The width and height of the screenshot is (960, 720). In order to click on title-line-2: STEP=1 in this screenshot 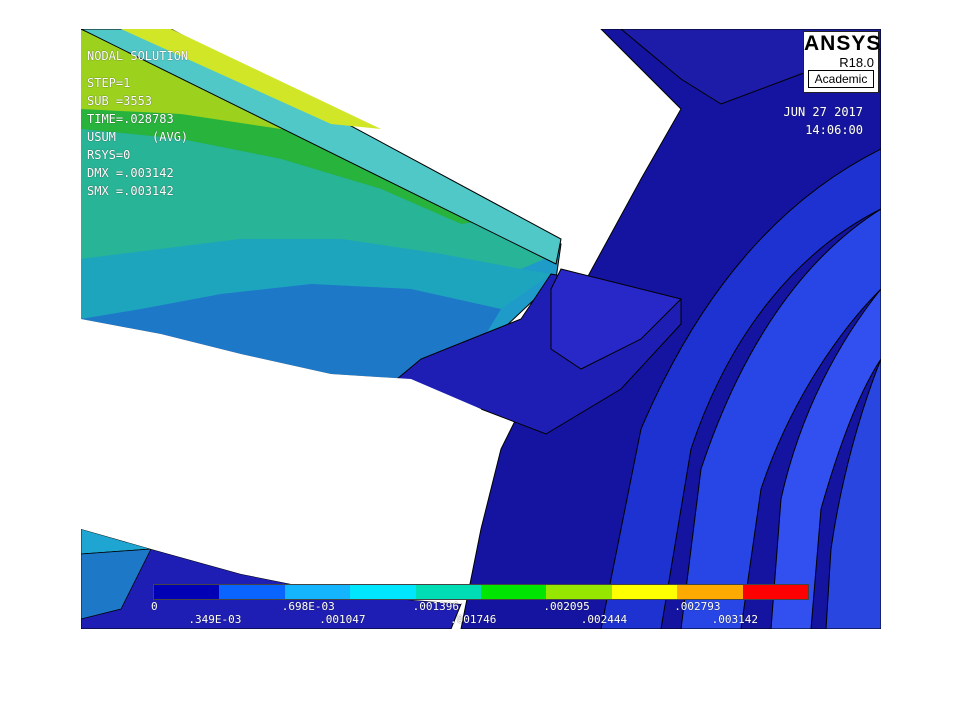, I will do `click(109, 83)`.